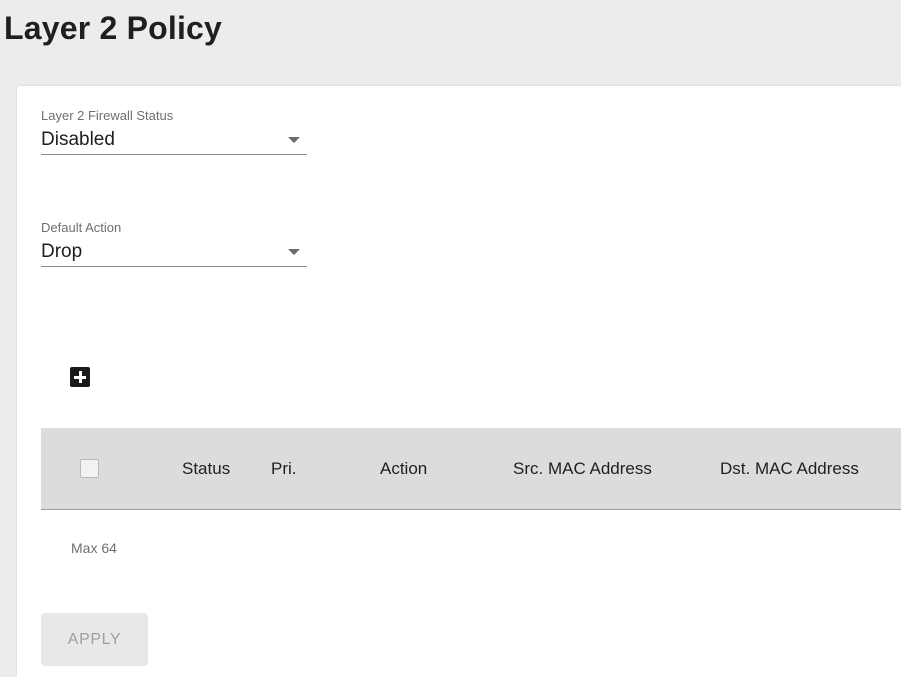 The image size is (901, 677). I want to click on default-action-label: Default Action, so click(81, 227).